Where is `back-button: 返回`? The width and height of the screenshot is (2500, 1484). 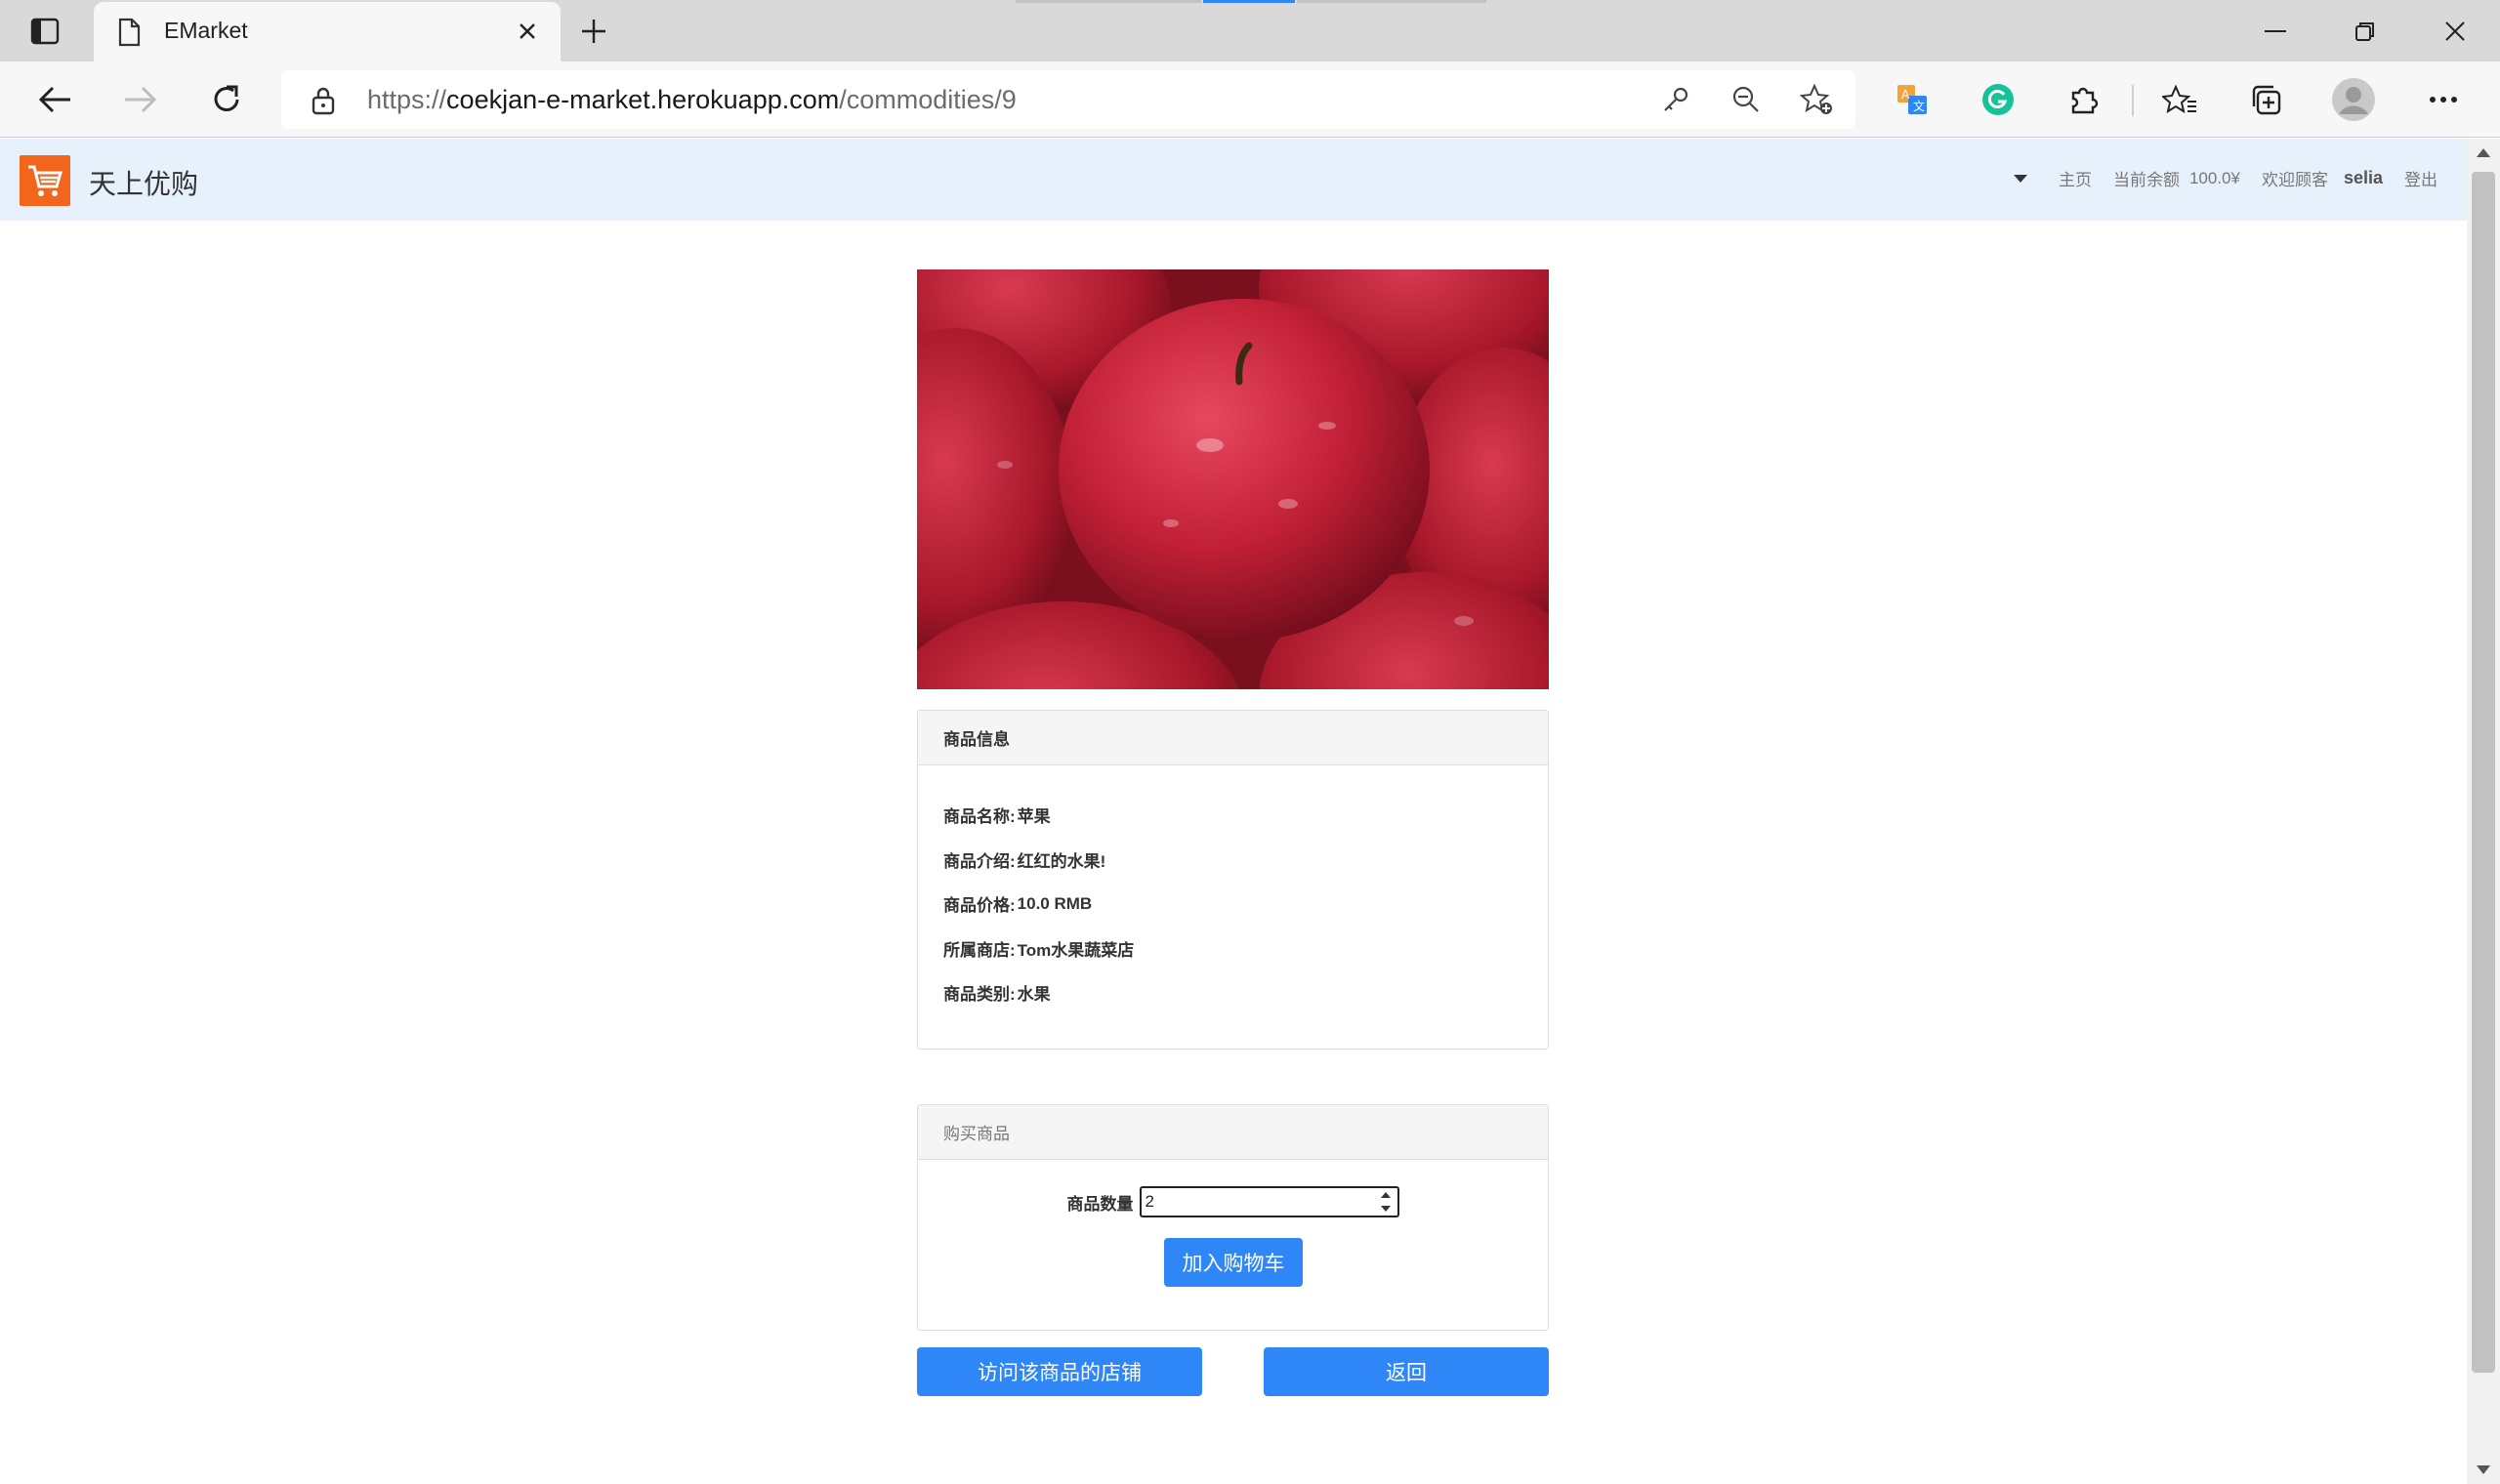 back-button: 返回 is located at coordinates (1406, 1372).